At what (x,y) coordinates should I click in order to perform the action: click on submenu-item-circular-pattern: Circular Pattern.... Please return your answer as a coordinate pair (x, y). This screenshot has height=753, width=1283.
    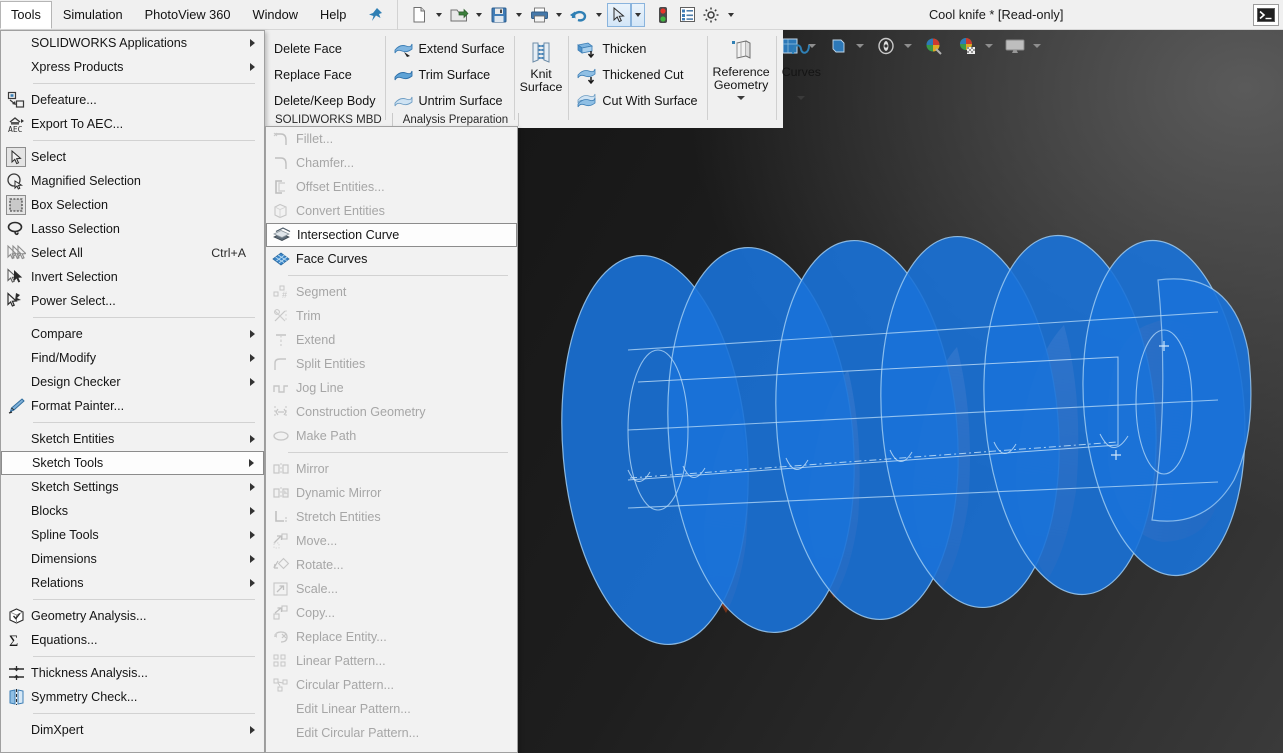
    Looking at the image, I should click on (391, 685).